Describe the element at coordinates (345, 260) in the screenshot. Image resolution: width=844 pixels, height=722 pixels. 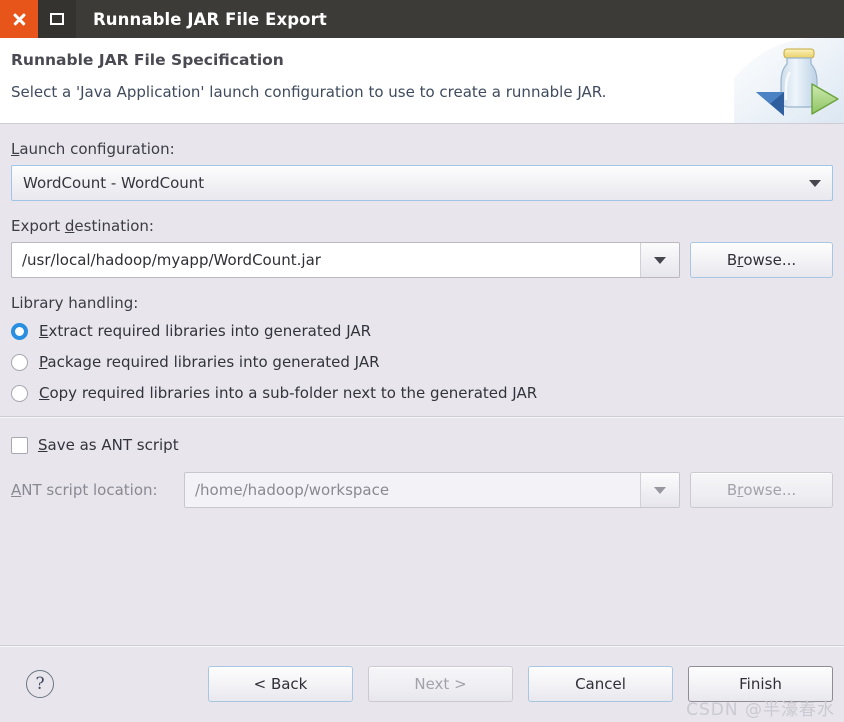
I see `export-destination-input: /usr/local/hadoop/myapp/WordCount.jar` at that location.